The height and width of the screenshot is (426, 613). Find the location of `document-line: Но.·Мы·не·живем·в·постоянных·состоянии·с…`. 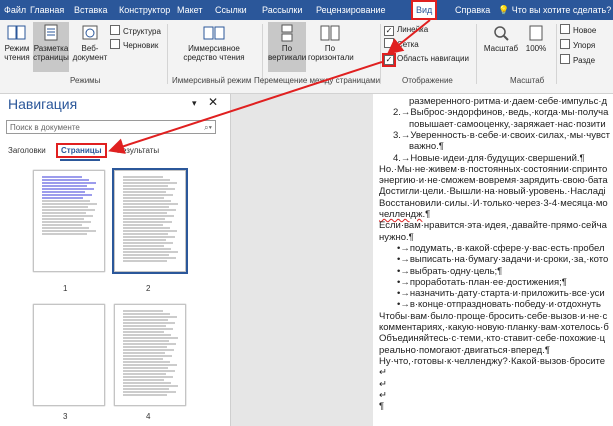

document-line: Но.·Мы·не·живем·в·постоянных·состоянии·с… is located at coordinates (493, 169).